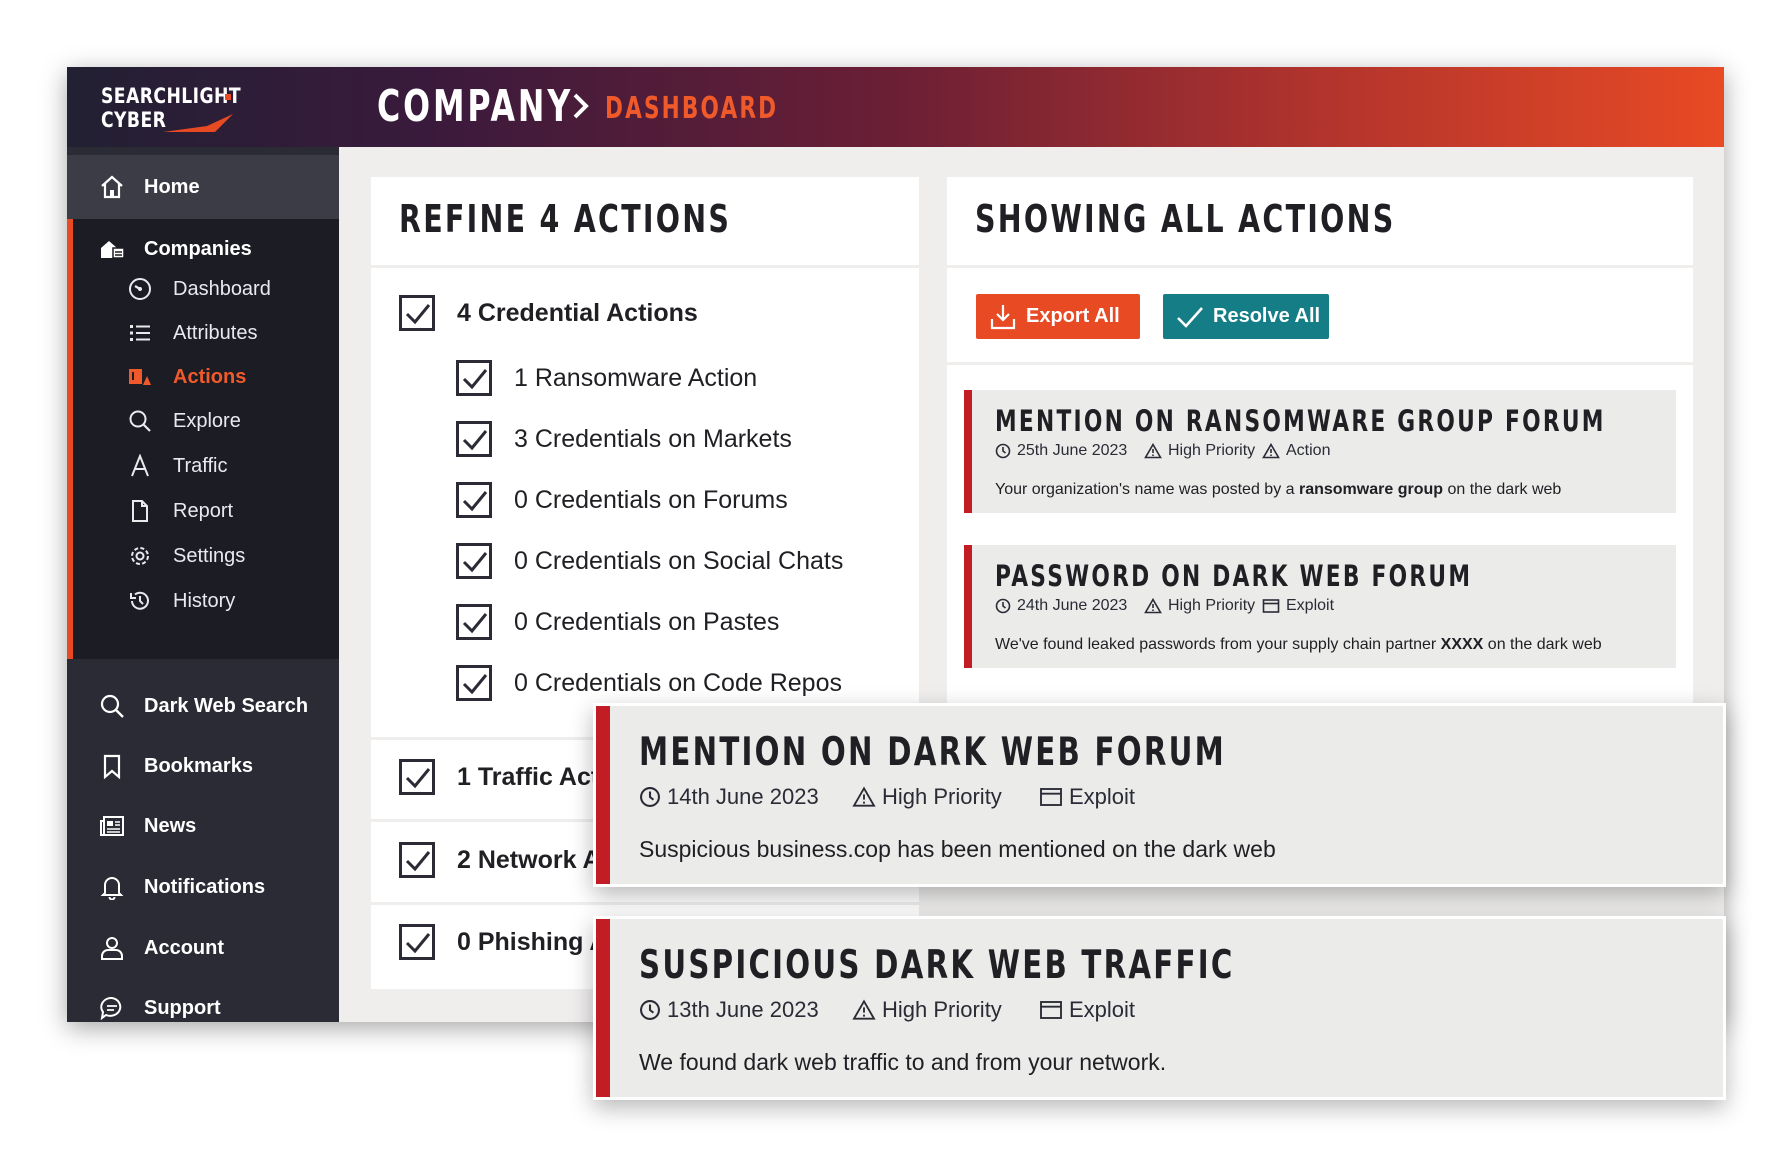 The width and height of the screenshot is (1788, 1155). Describe the element at coordinates (474, 622) in the screenshot. I see `checkbox-pastes` at that location.